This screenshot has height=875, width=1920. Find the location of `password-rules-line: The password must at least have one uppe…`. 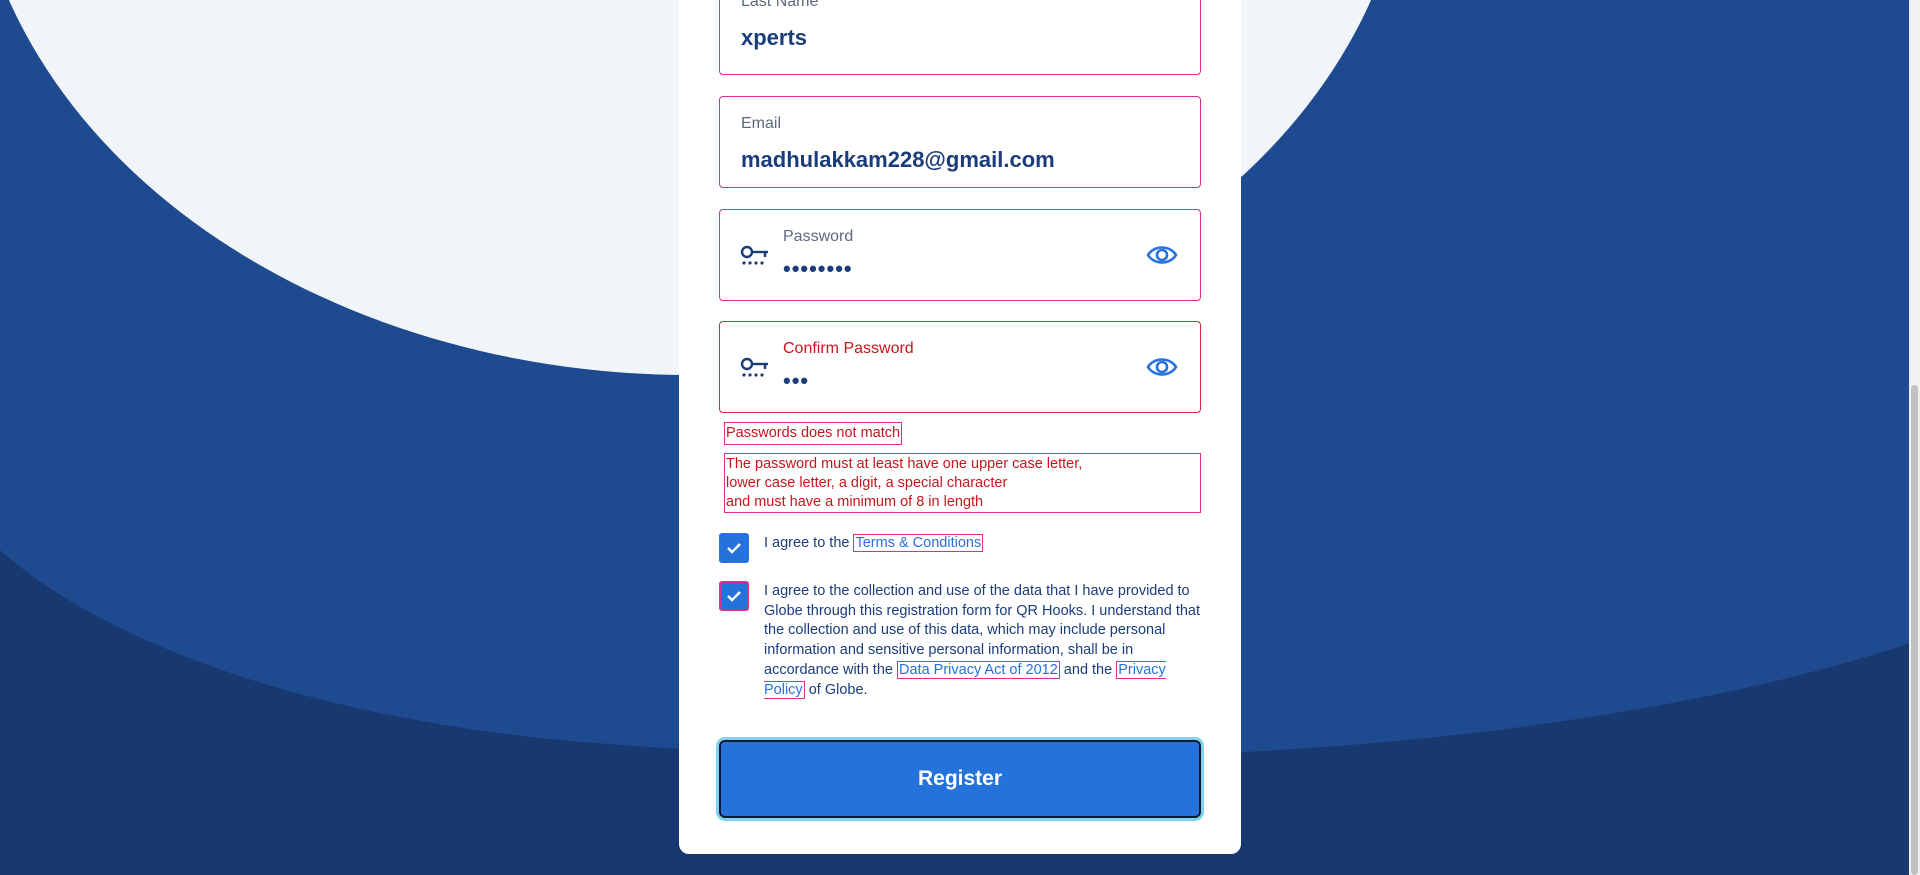

password-rules-line: The password must at least have one uppe… is located at coordinates (904, 464).